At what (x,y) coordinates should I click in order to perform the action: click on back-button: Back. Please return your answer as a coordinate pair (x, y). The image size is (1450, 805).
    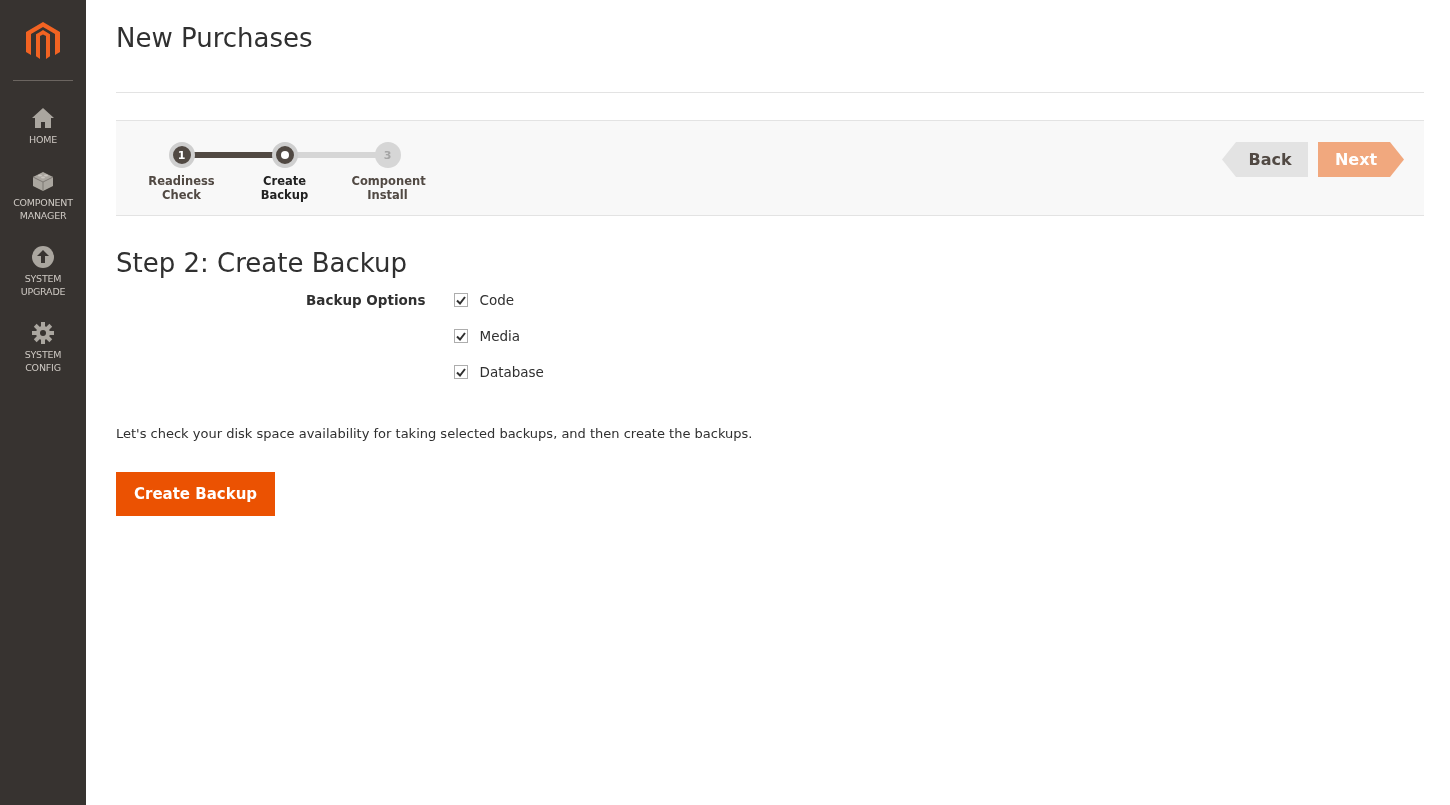
    Looking at the image, I should click on (1265, 159).